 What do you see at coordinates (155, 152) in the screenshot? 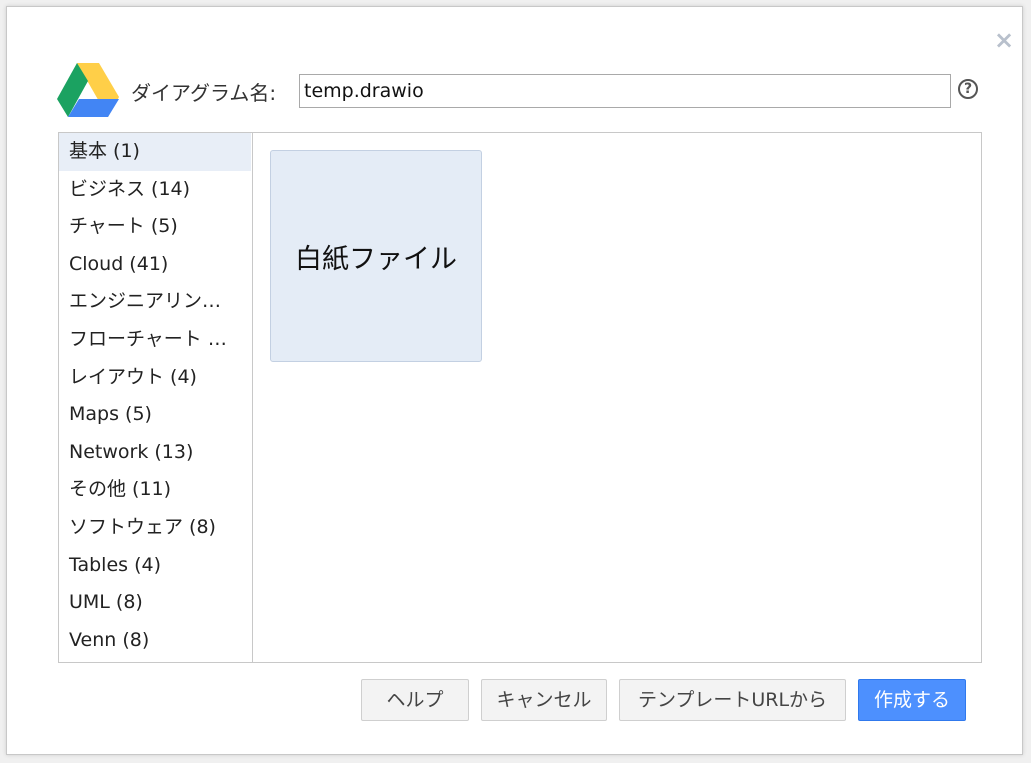
I see `category-item: 基本 (1)` at bounding box center [155, 152].